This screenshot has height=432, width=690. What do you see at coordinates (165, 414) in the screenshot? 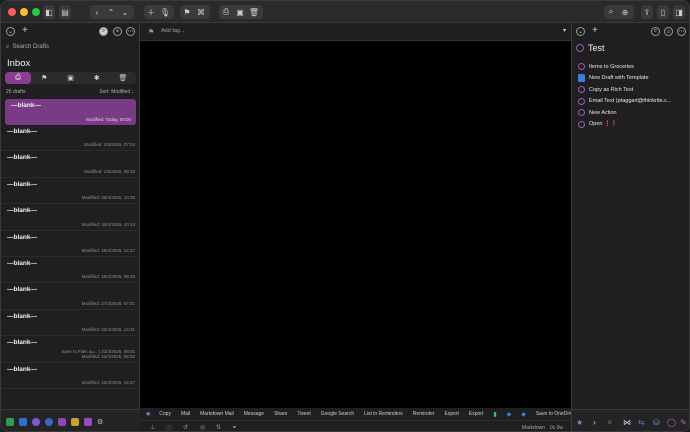
I see `action-copy: Copy` at bounding box center [165, 414].